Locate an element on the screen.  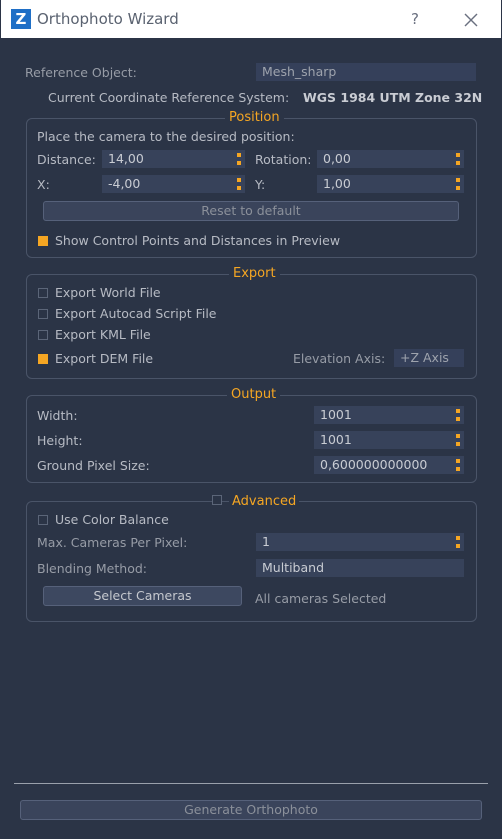
export-autocad-label: Export Autocad Script File is located at coordinates (136, 313).